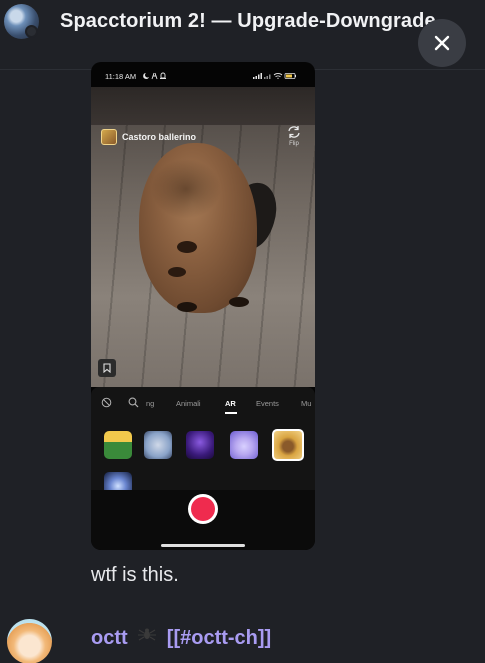 This screenshot has height=663, width=485. I want to click on effect-item-beaver-selected, so click(288, 445).